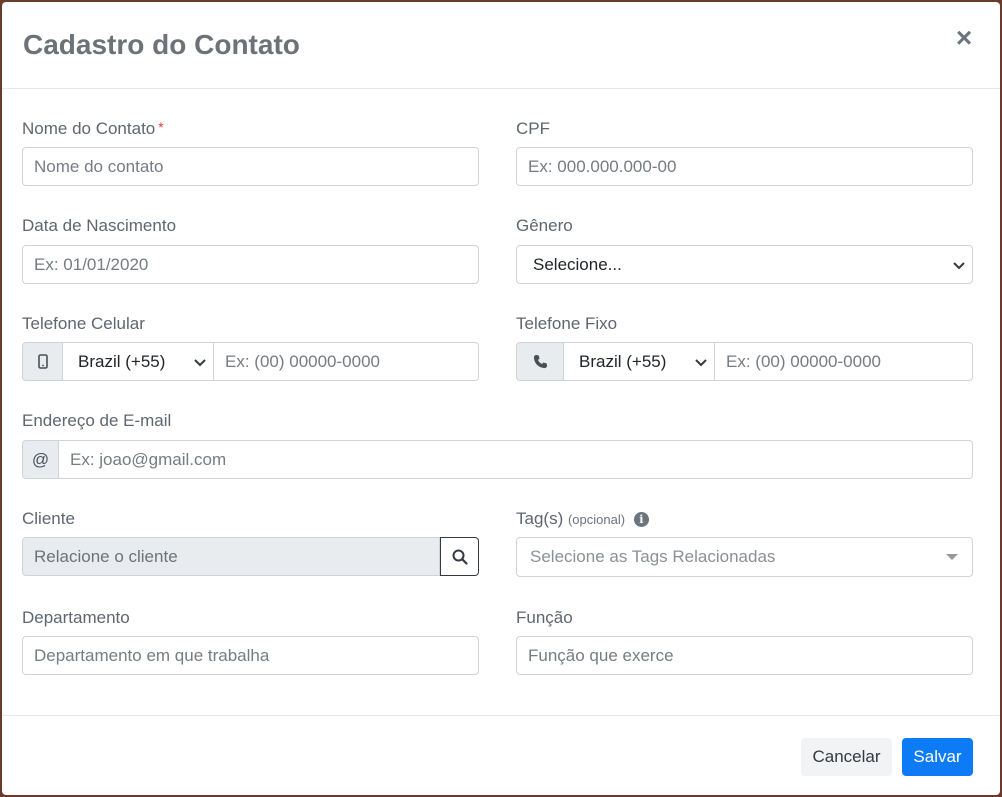  I want to click on fixo-country: Brazil (+55), so click(623, 361).